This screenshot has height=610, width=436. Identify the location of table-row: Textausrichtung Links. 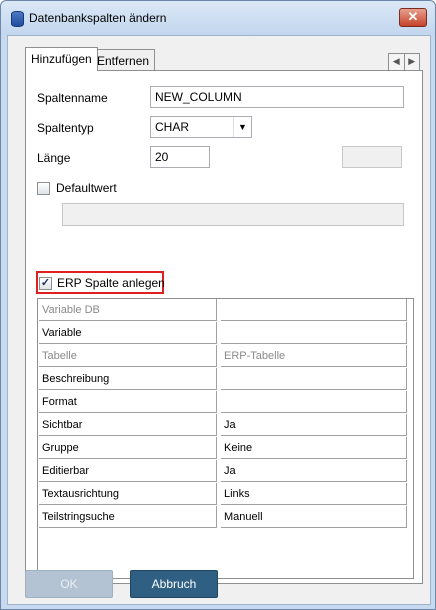
(225, 494).